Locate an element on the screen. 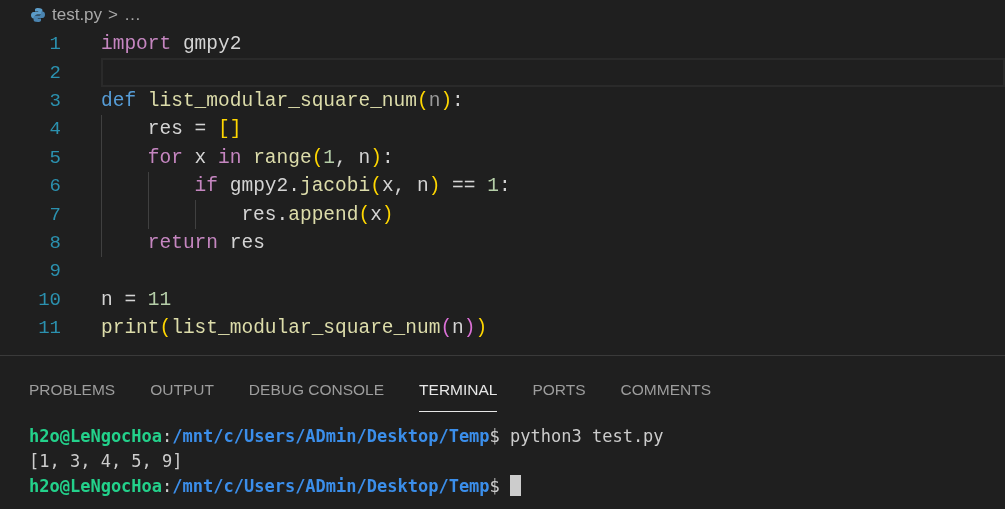 The width and height of the screenshot is (1005, 509). line-number: 8 is located at coordinates (54, 242).